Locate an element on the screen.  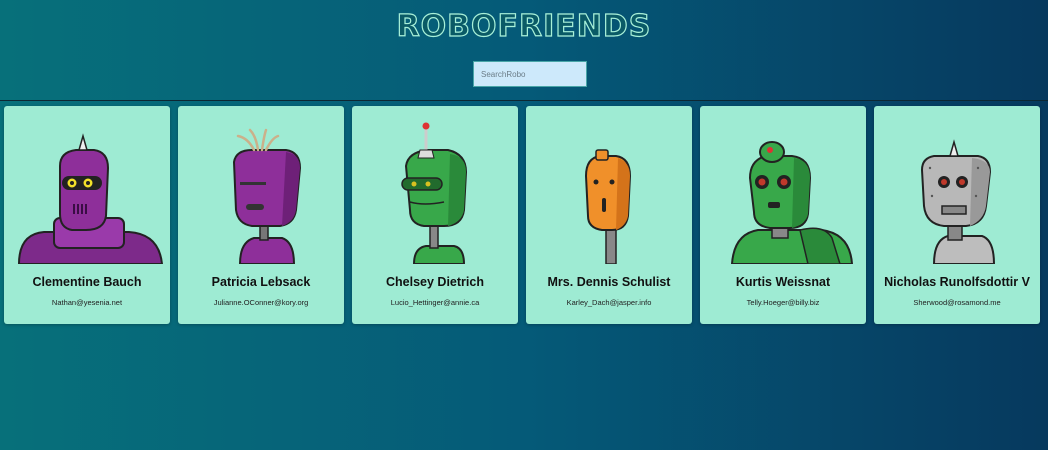
robot-email: Nathan@yesenia.net is located at coordinates (87, 302).